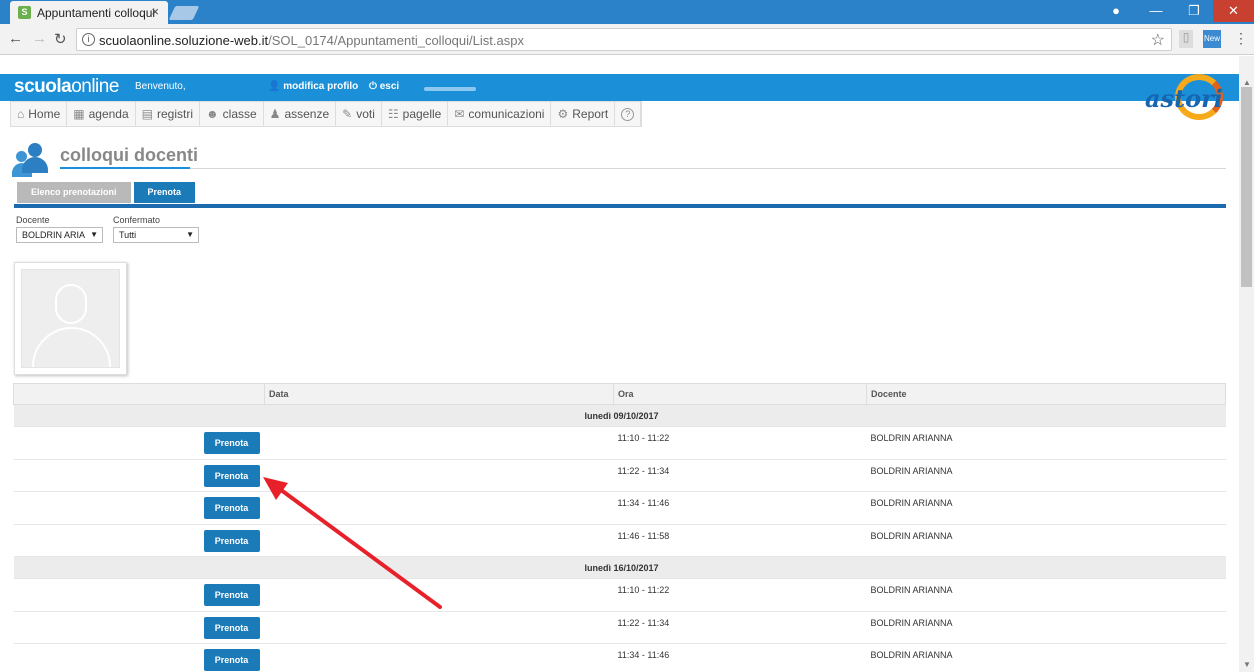 This screenshot has height=672, width=1254. I want to click on docente-label: Docente, so click(33, 220).